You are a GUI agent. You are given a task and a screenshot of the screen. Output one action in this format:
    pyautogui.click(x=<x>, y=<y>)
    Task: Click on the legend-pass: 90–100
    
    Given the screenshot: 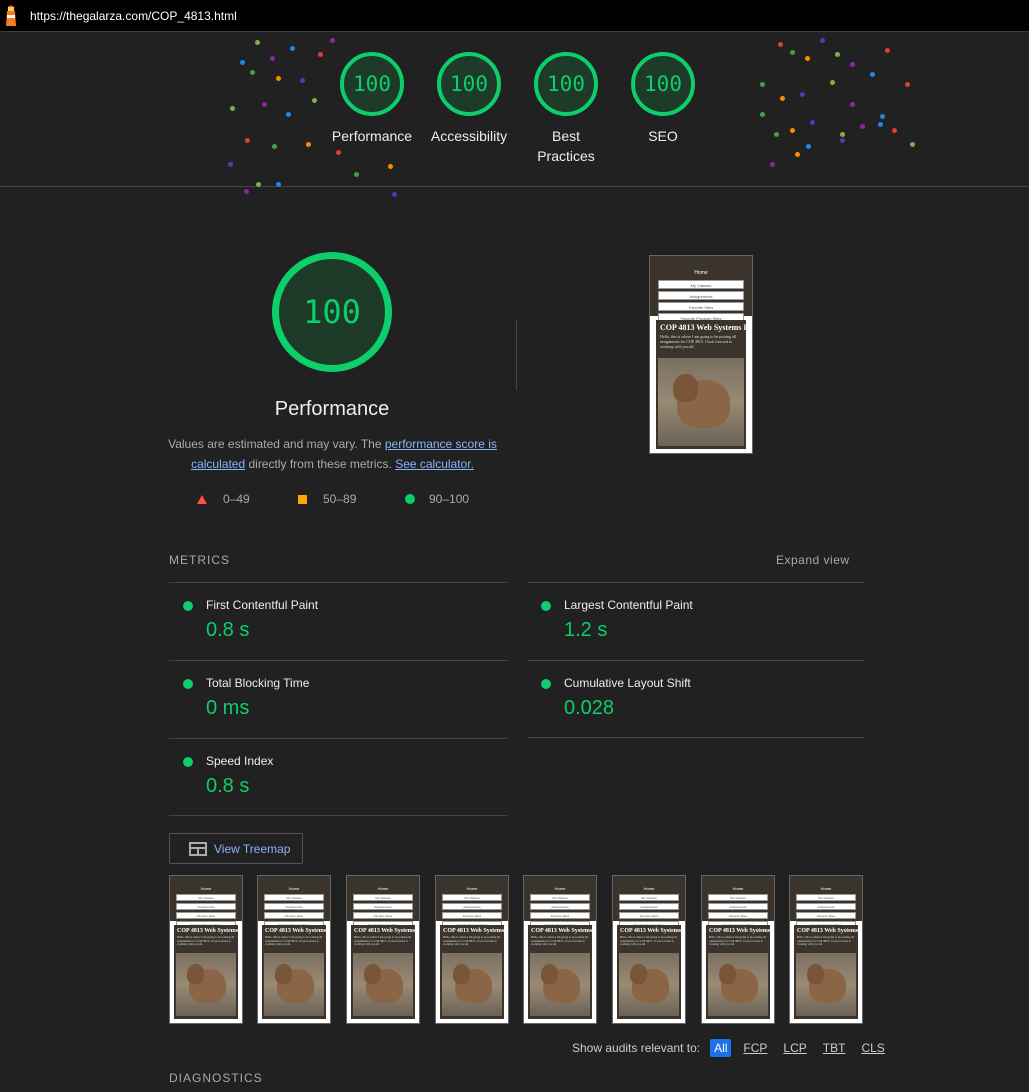 What is the action you would take?
    pyautogui.click(x=437, y=499)
    